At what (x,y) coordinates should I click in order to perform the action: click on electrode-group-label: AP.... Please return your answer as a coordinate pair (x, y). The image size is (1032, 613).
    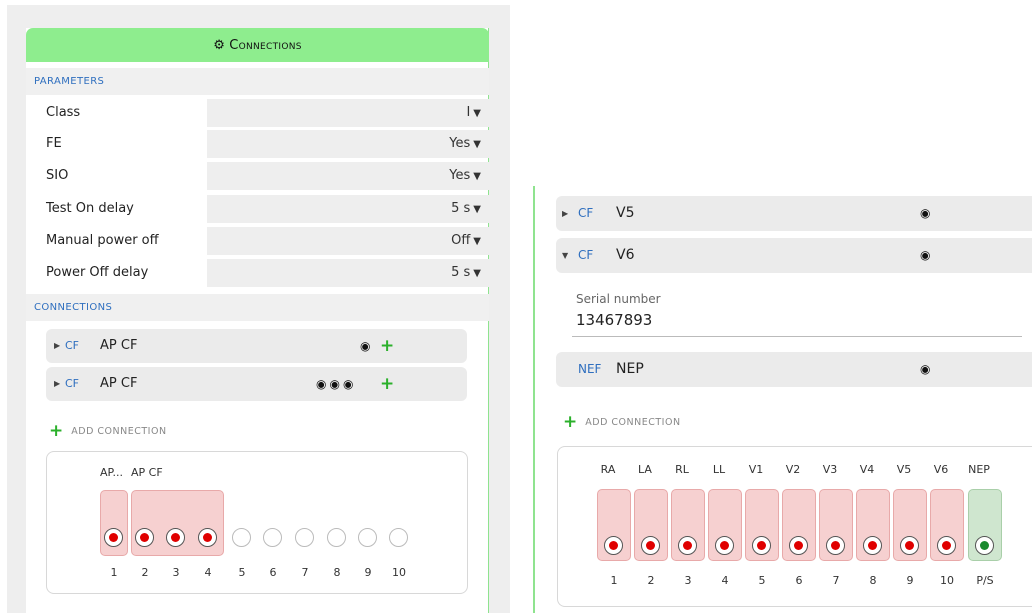
    Looking at the image, I should click on (111, 472).